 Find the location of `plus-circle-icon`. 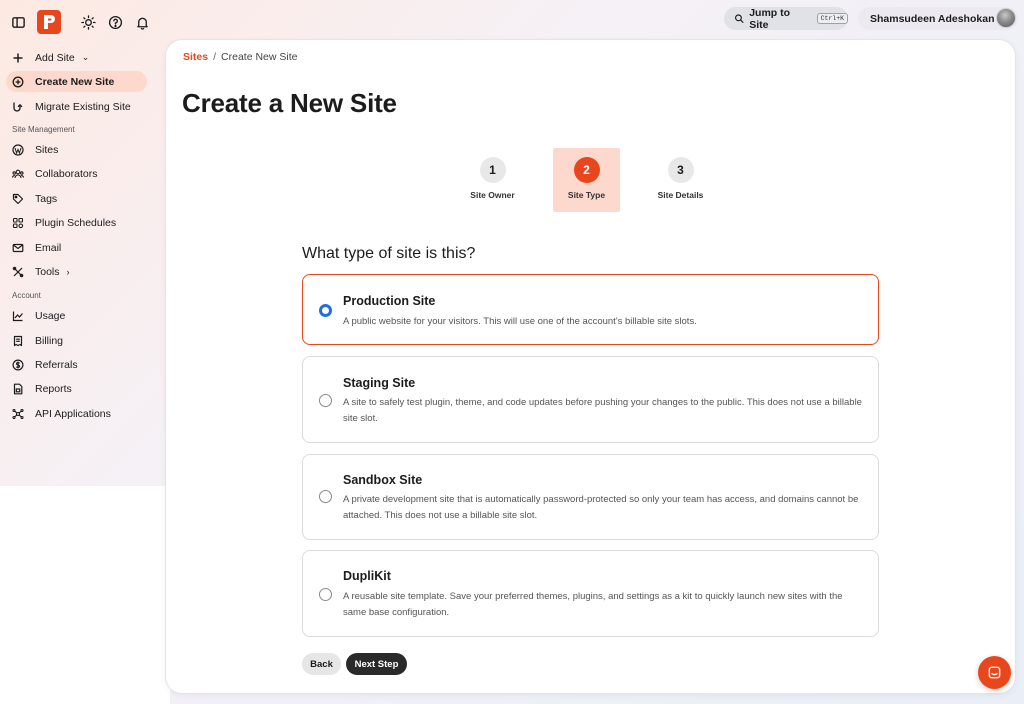

plus-circle-icon is located at coordinates (18, 81).